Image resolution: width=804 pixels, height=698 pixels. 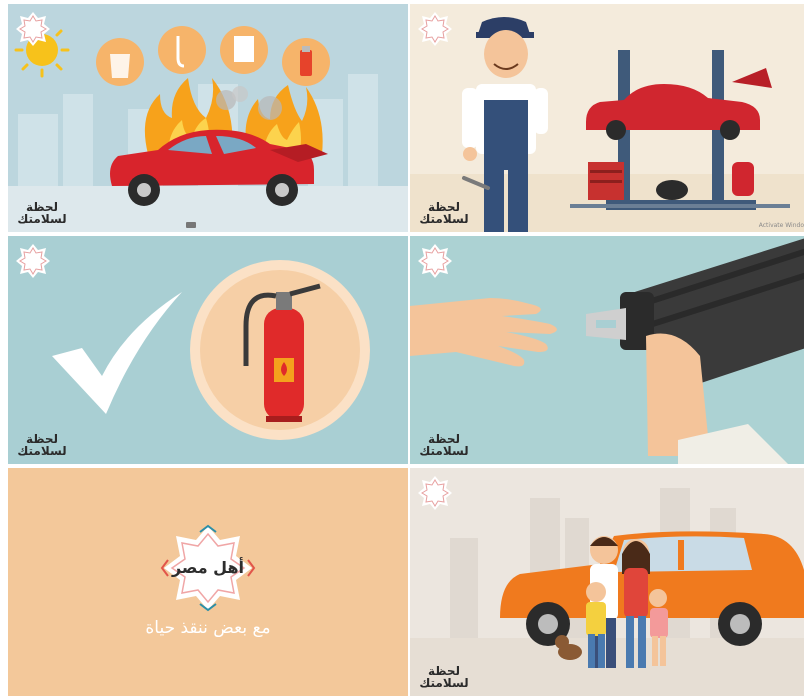 I want to click on lifted-red-car, so click(x=679, y=104).